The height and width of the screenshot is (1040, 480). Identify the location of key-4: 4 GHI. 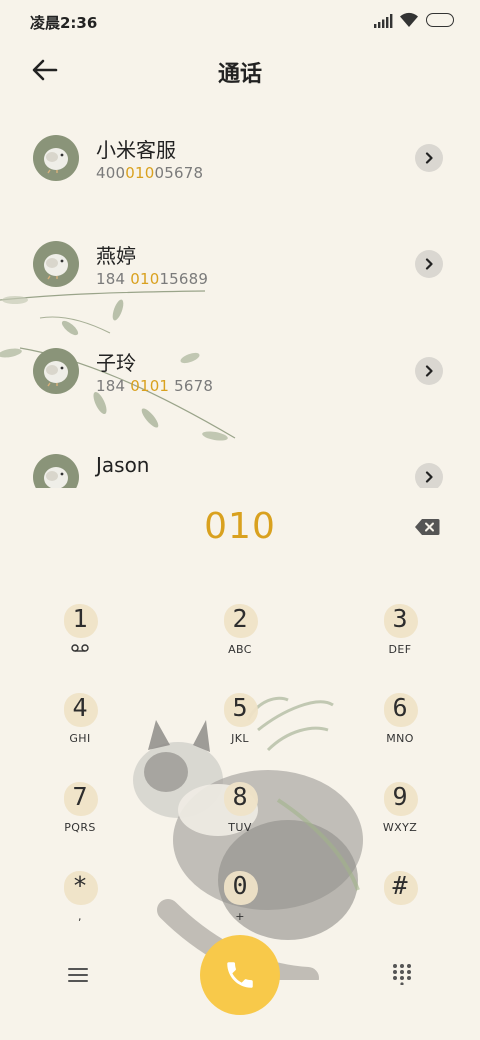
(80, 727).